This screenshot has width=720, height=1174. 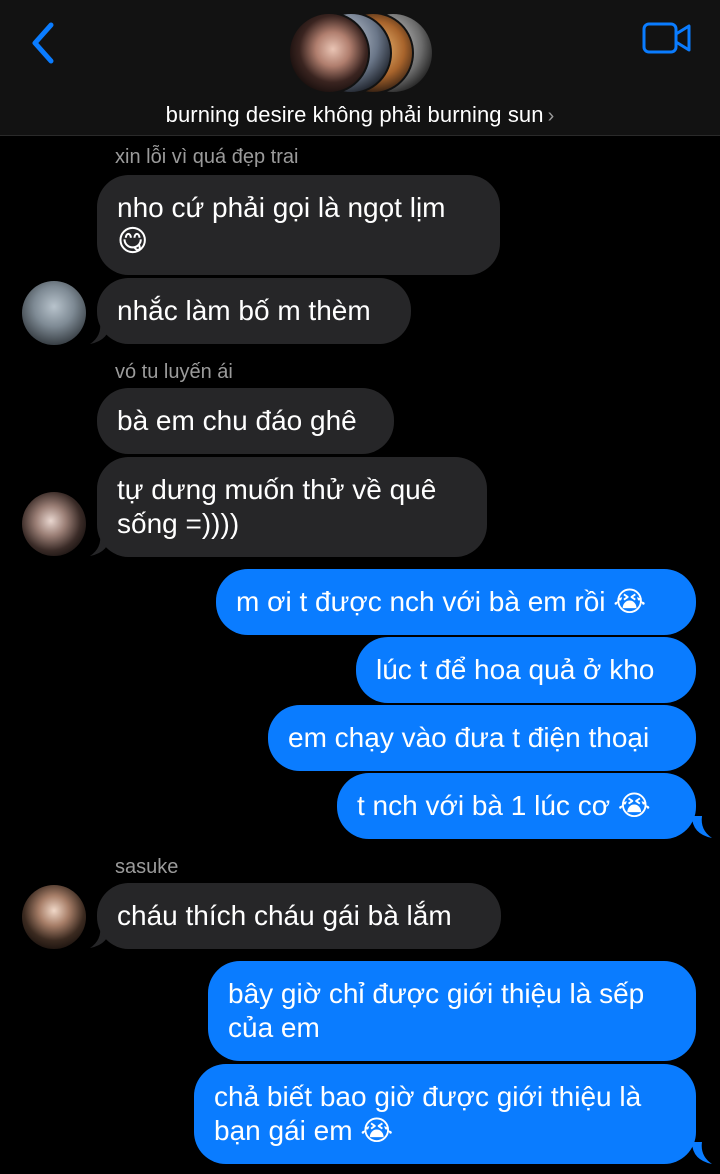 What do you see at coordinates (237, 420) in the screenshot?
I see `message-text: bà em chu đáo ghê` at bounding box center [237, 420].